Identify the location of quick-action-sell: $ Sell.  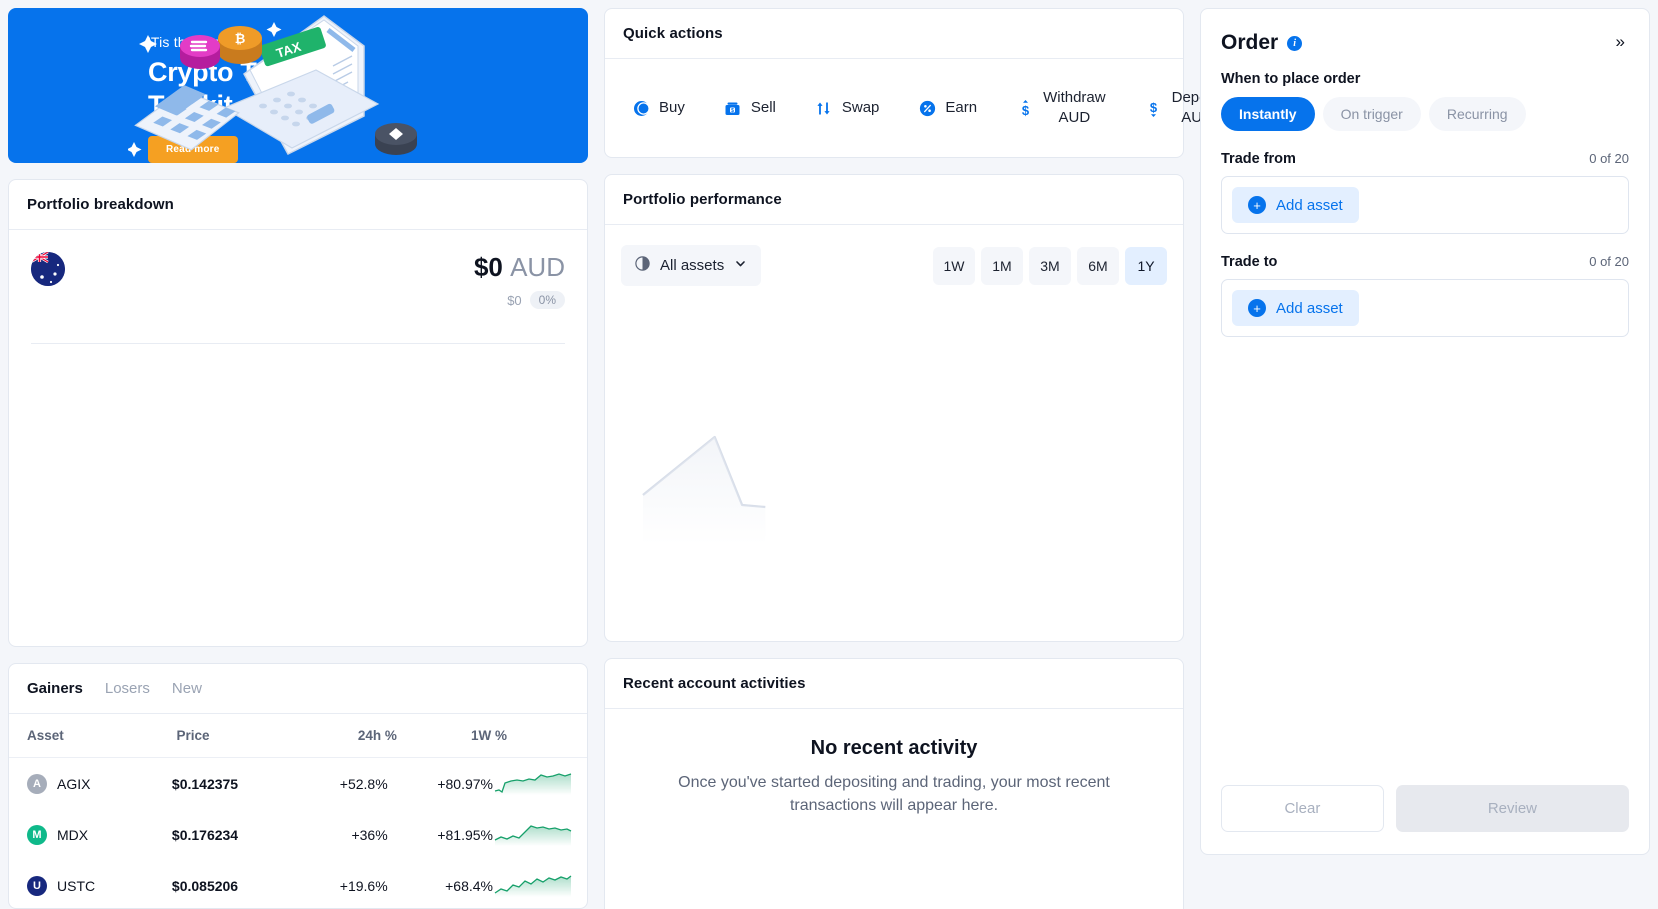
(749, 108).